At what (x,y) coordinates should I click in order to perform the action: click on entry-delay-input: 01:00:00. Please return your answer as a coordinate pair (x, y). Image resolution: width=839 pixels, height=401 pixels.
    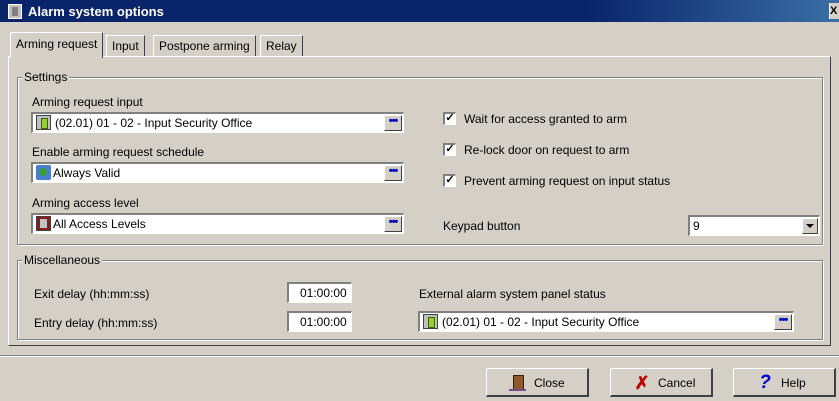
    Looking at the image, I should click on (319, 321).